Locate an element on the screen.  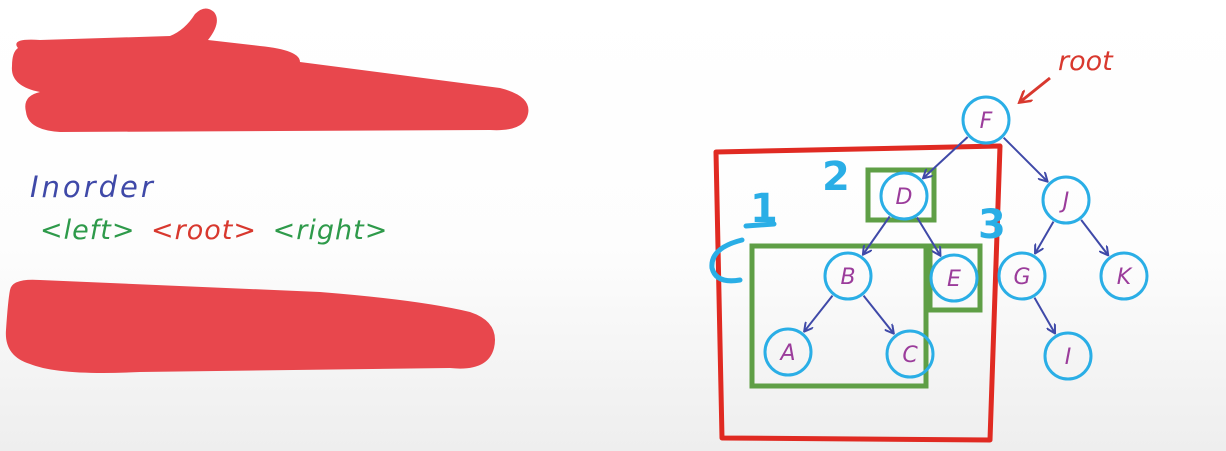
edge-F-J is located at coordinates (1024, 158).